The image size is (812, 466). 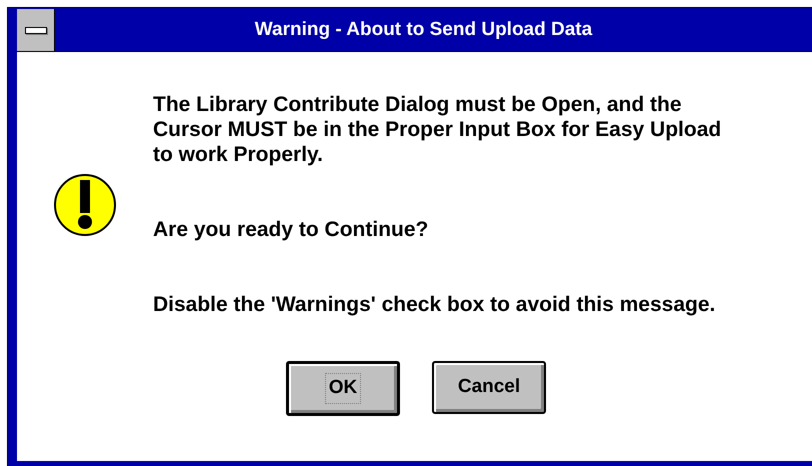 What do you see at coordinates (85, 204) in the screenshot?
I see `exclamation-icon` at bounding box center [85, 204].